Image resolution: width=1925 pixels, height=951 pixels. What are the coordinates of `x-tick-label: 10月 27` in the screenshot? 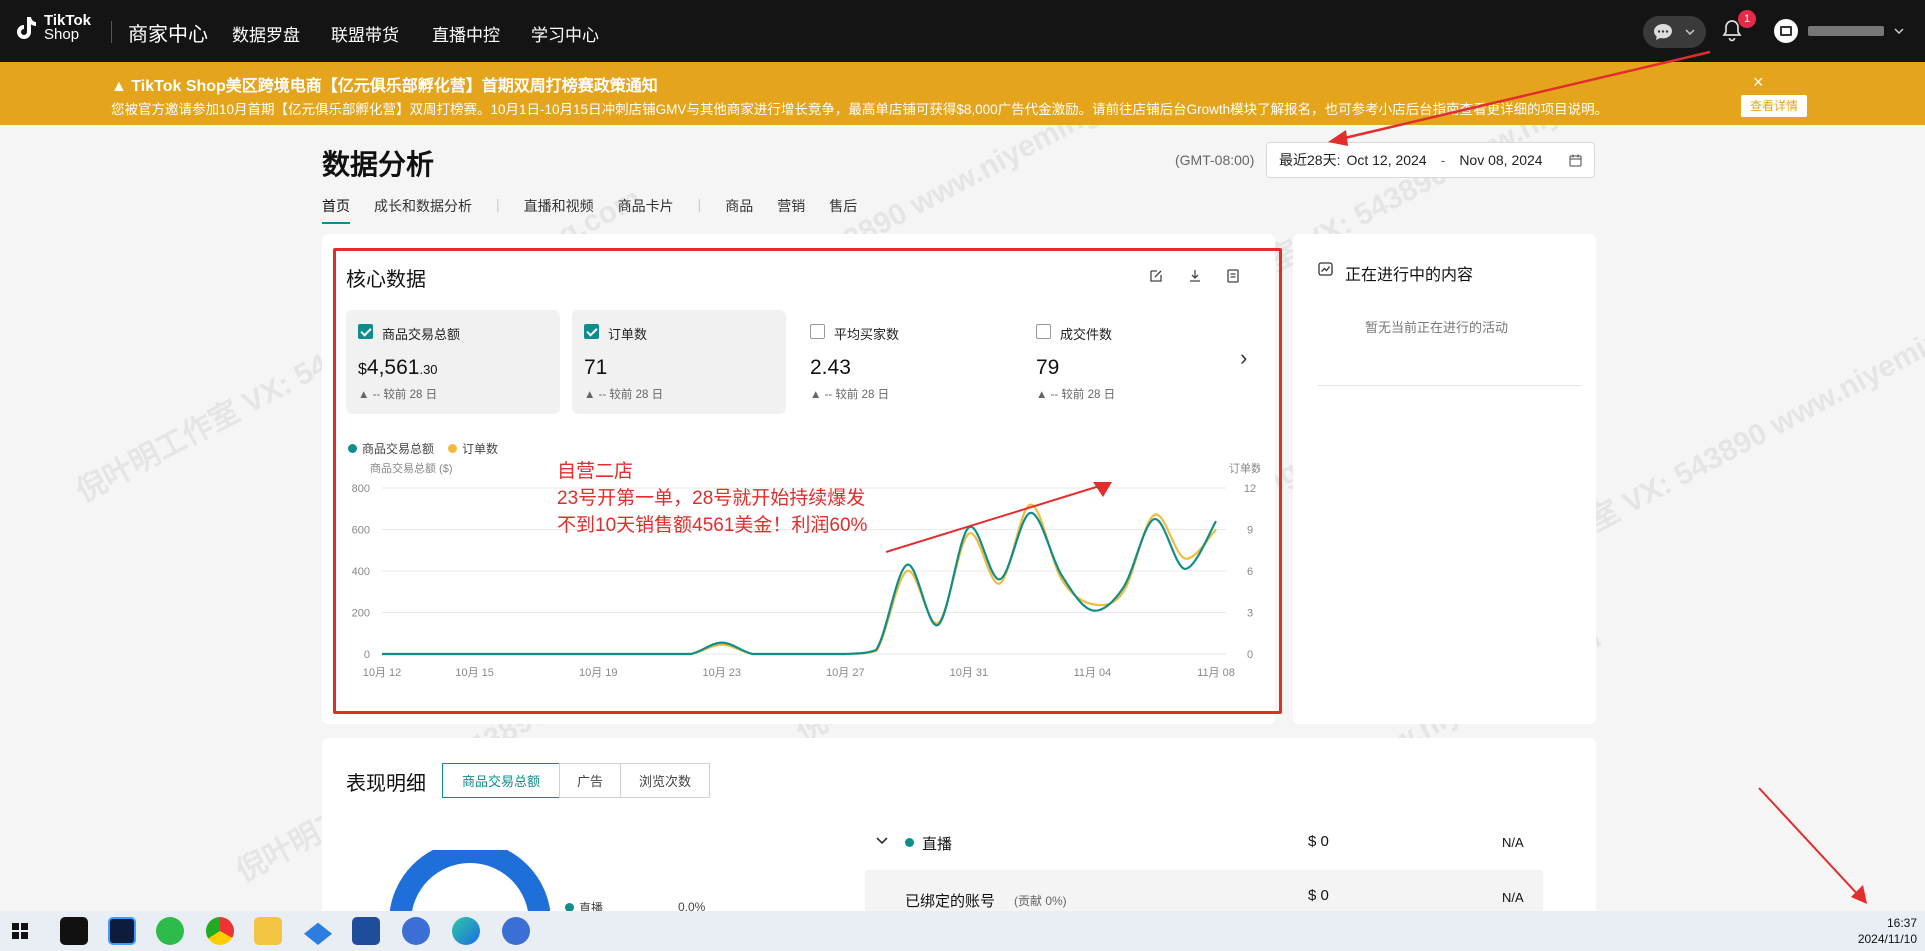 It's located at (845, 673).